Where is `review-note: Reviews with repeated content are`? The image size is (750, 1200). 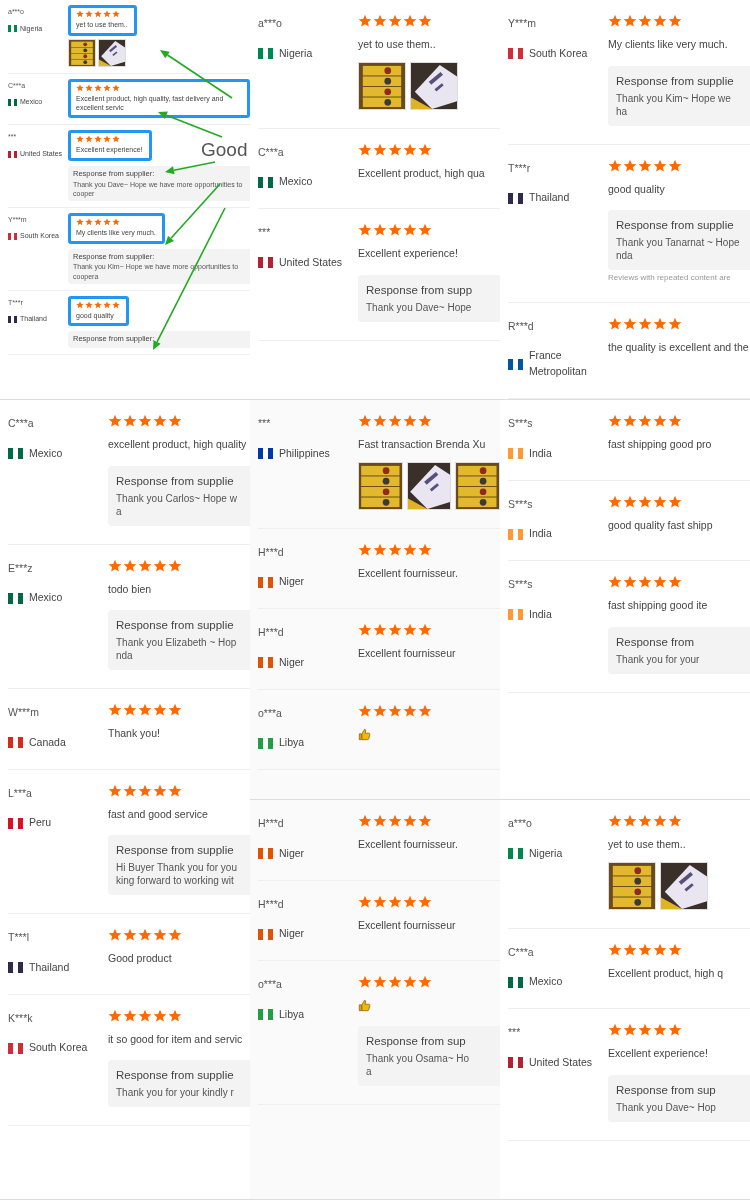
review-note: Reviews with repeated content are is located at coordinates (670, 278).